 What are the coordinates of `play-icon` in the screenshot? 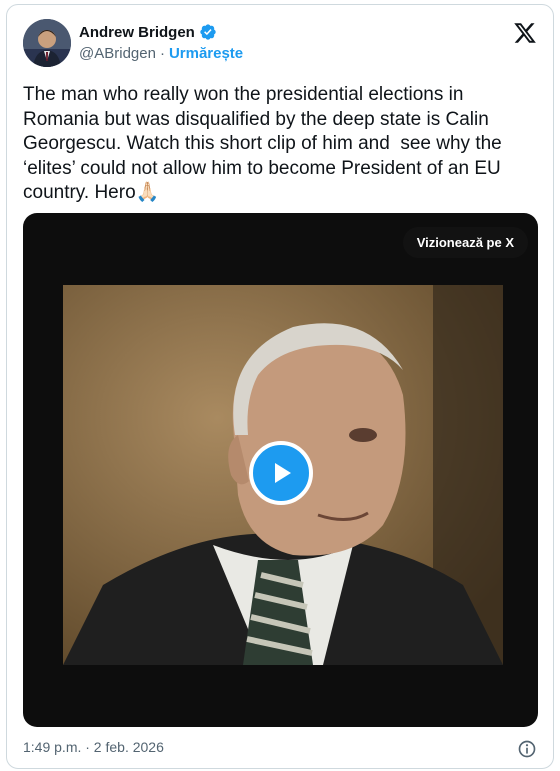 It's located at (283, 473).